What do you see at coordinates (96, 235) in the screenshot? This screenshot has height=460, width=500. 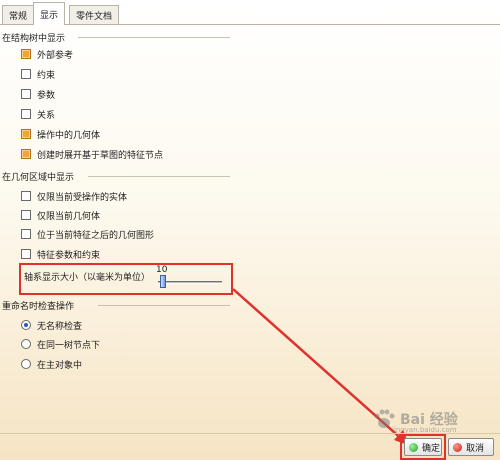 I see `checkbox-label: 位于当前特征之后的几何图形` at bounding box center [96, 235].